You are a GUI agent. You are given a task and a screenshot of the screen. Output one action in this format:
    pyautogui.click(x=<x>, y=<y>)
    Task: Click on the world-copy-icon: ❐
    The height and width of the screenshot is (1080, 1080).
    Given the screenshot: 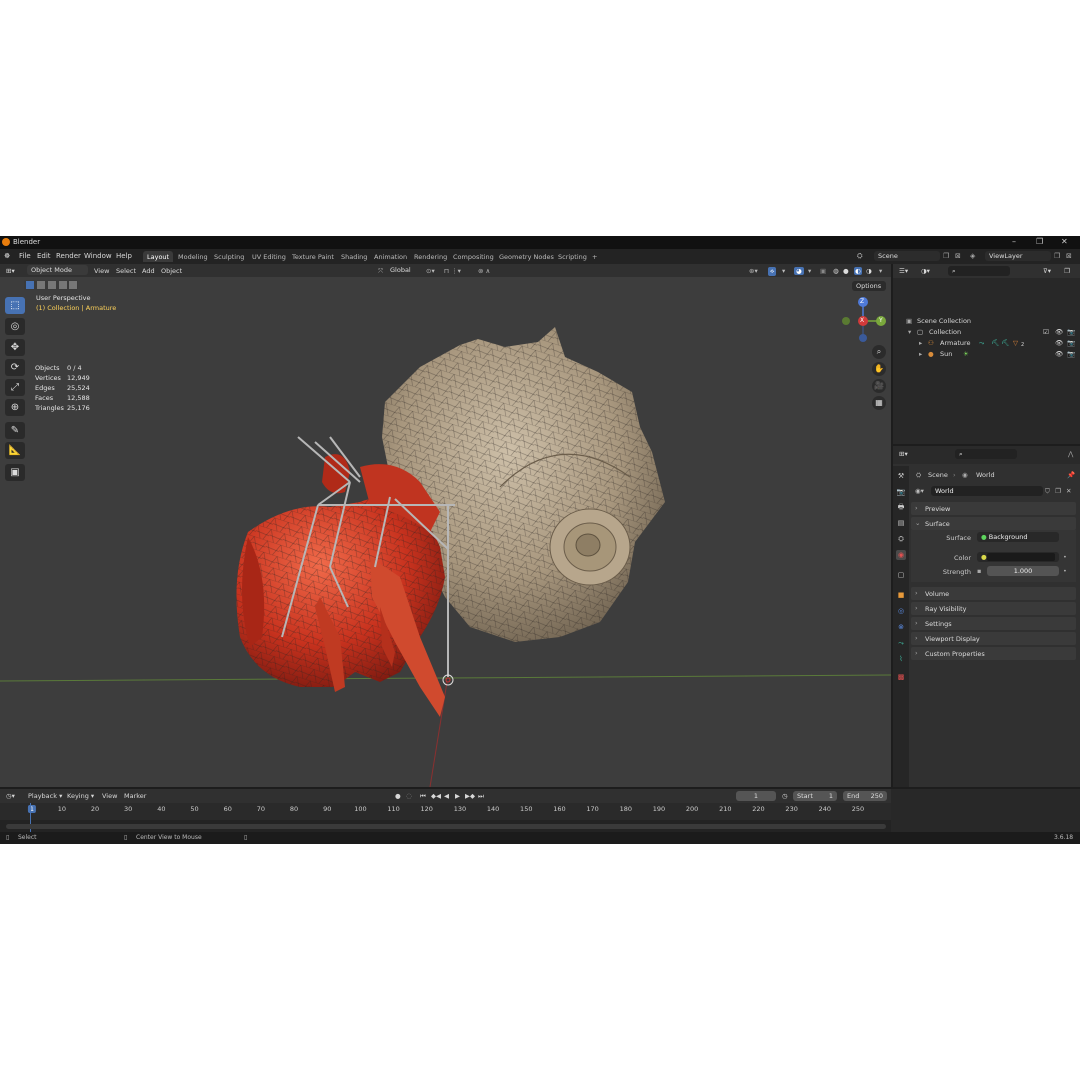 What is the action you would take?
    pyautogui.click(x=1058, y=491)
    